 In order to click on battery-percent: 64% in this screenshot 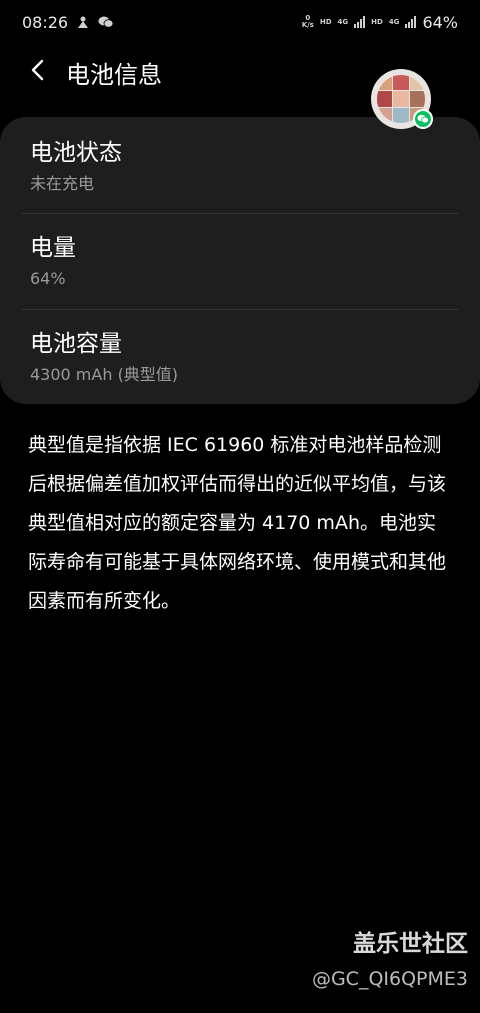, I will do `click(440, 22)`.